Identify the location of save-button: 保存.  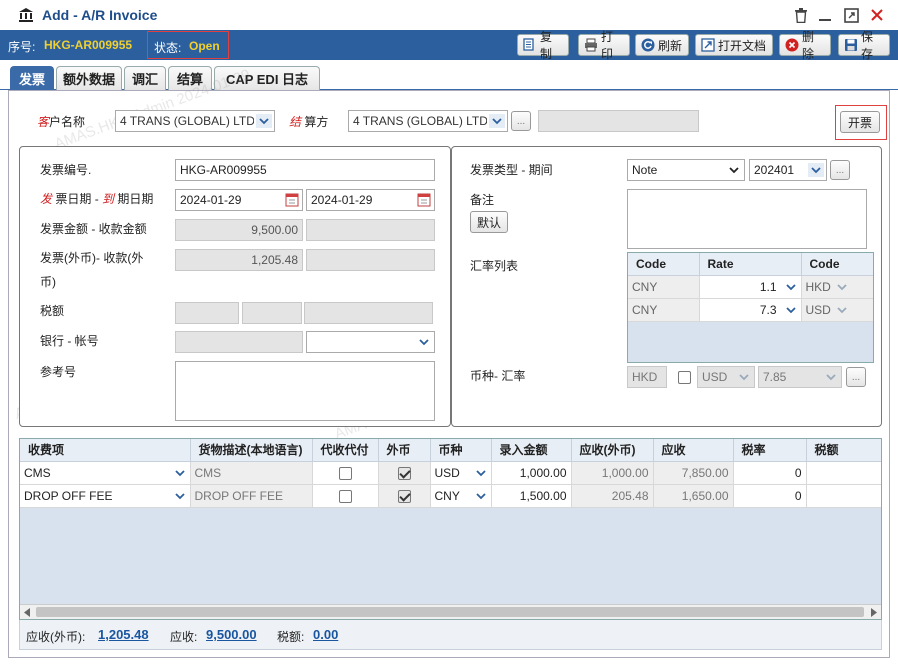
(864, 45).